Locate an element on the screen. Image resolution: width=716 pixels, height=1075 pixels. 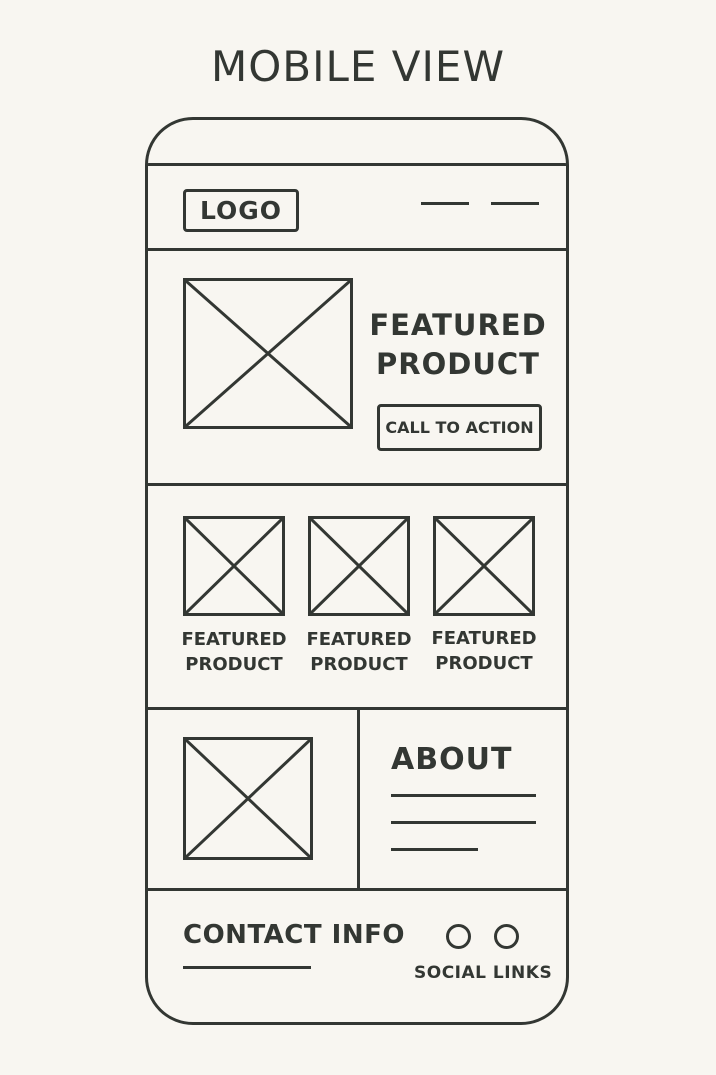
about-image-placeholder is located at coordinates (248, 798).